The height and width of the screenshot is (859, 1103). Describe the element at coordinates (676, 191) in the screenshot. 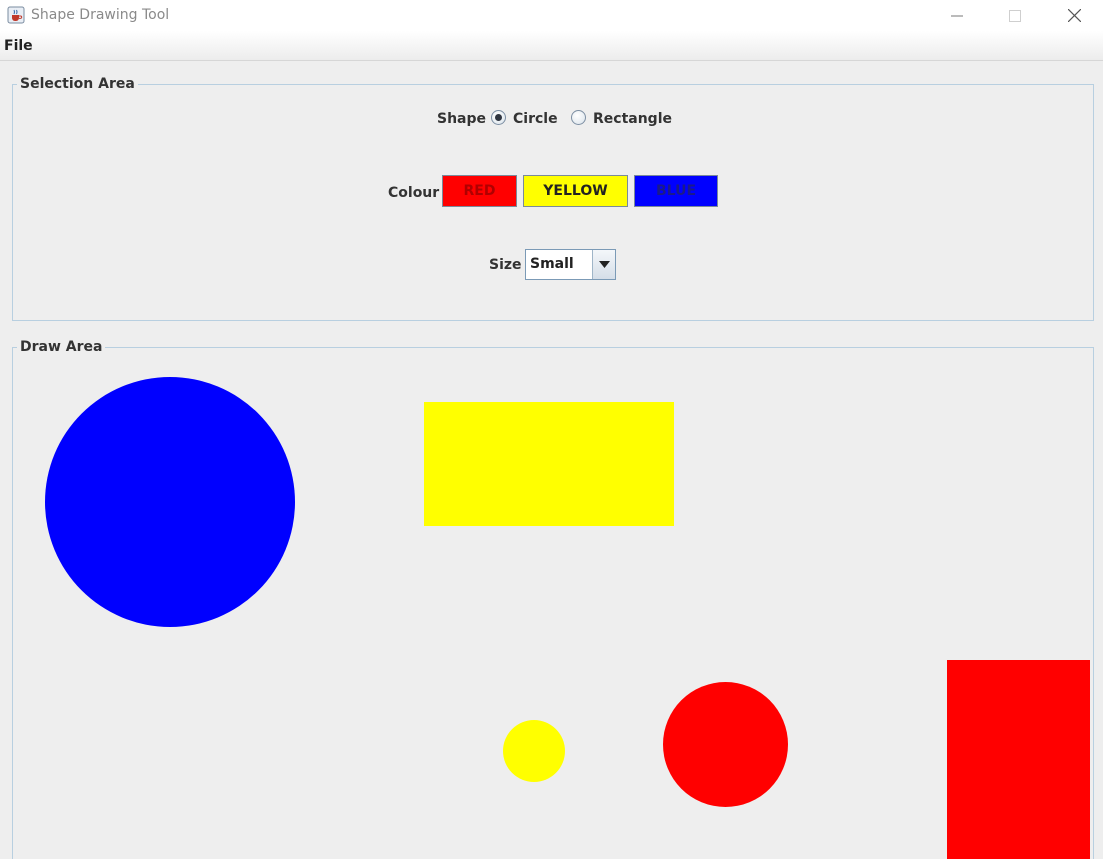

I see `blue-button: BLUE` at that location.